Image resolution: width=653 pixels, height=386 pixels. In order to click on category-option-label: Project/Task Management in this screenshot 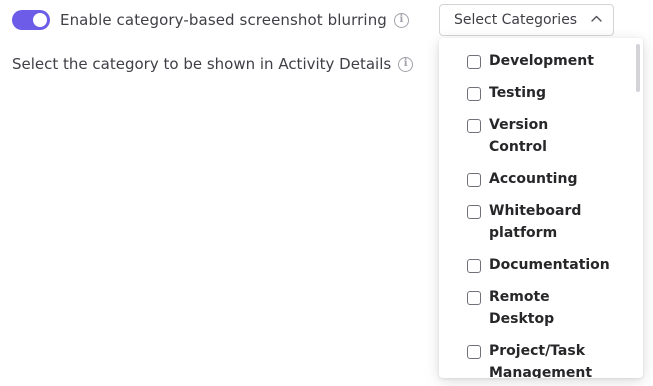, I will do `click(541, 360)`.